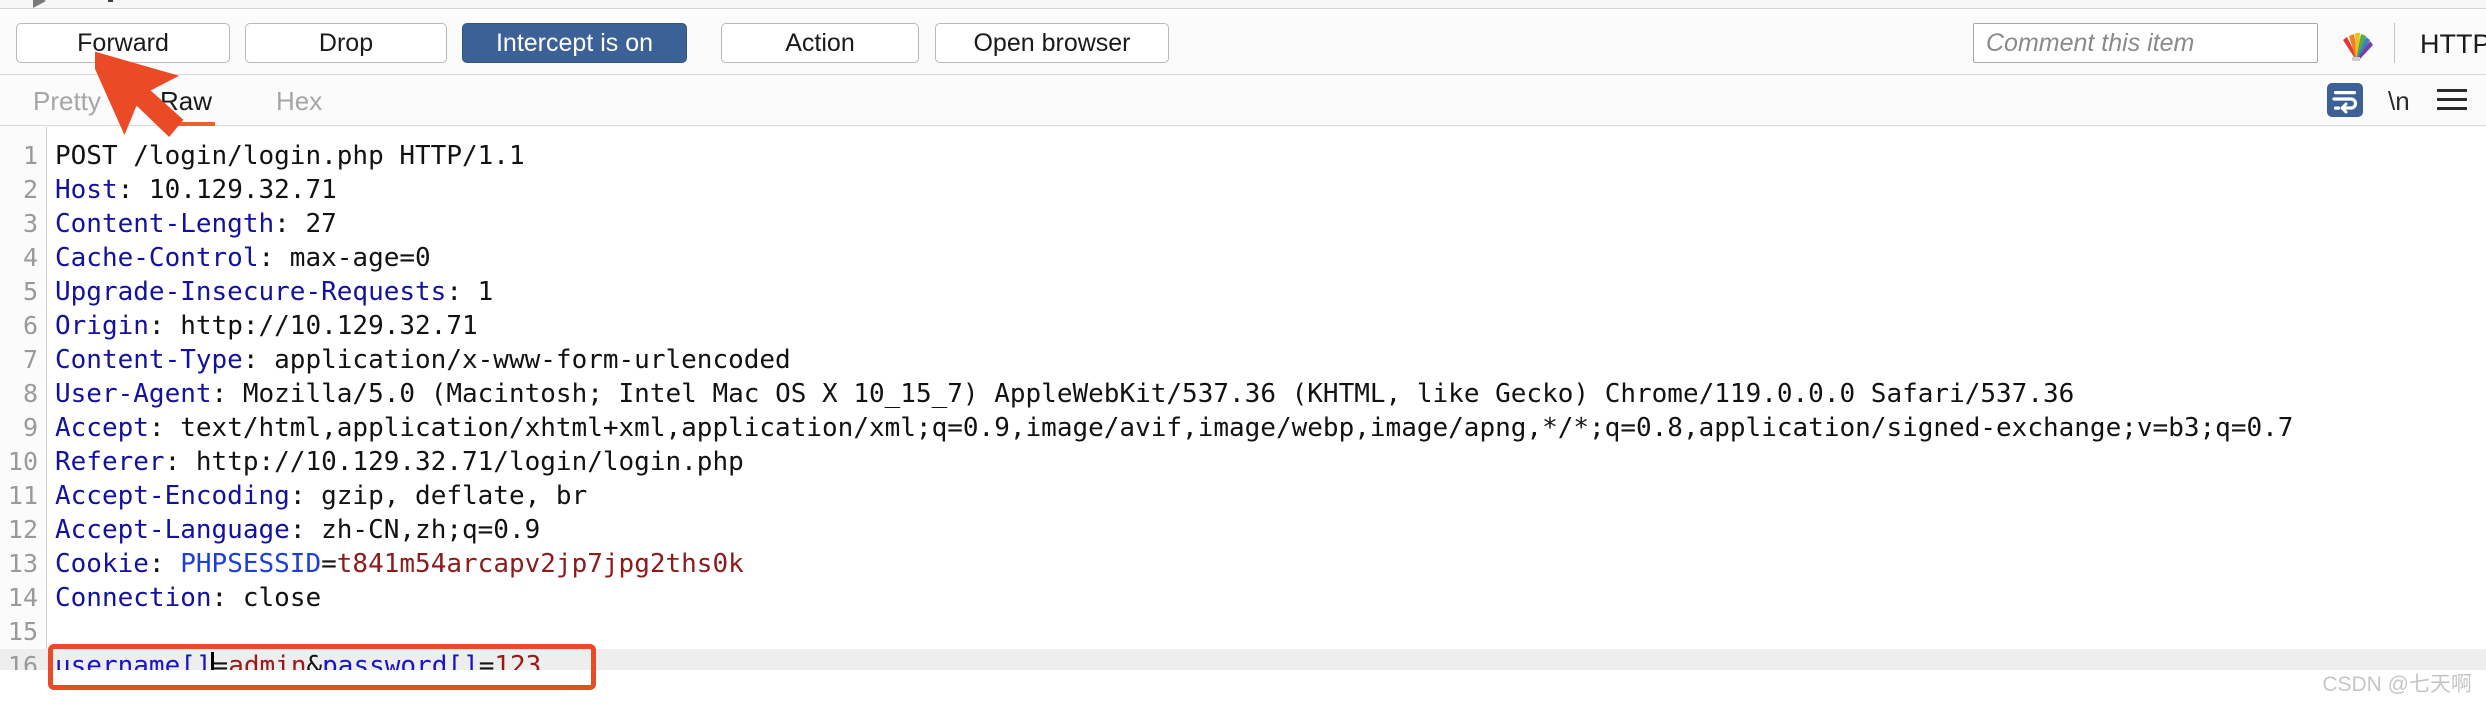  What do you see at coordinates (266, 598) in the screenshot?
I see `line-segment: : close` at bounding box center [266, 598].